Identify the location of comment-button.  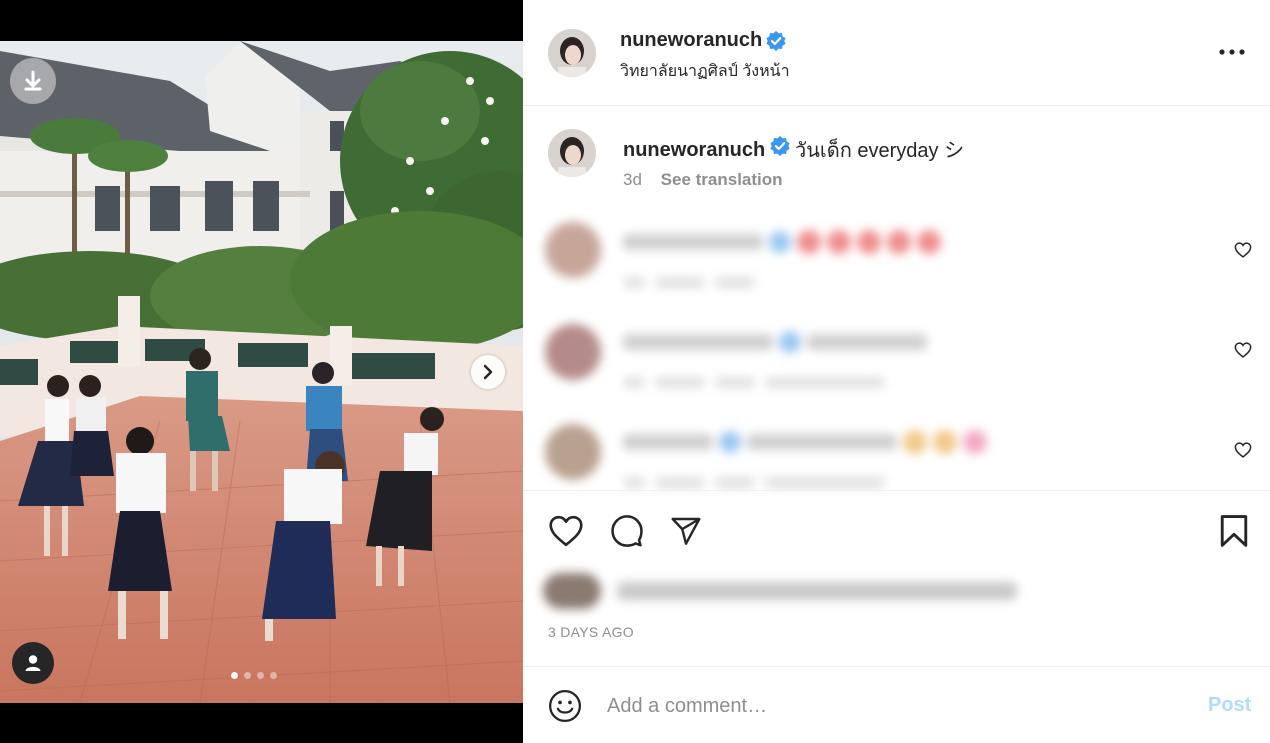
(627, 531).